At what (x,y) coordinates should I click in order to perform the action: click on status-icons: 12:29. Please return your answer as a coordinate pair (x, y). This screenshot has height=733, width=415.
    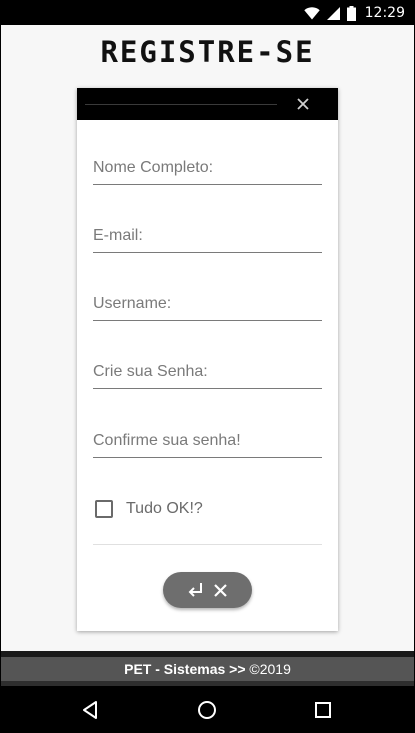
    Looking at the image, I should click on (354, 13).